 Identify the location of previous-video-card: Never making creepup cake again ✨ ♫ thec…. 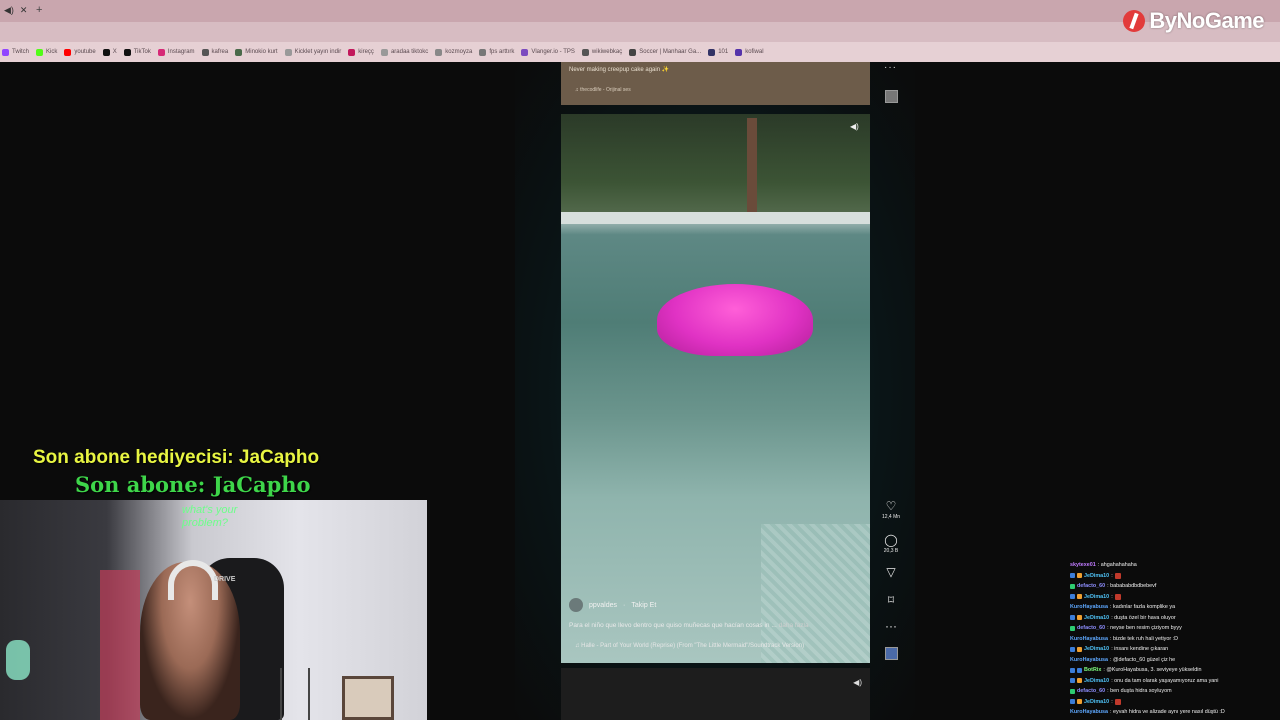
(715, 83).